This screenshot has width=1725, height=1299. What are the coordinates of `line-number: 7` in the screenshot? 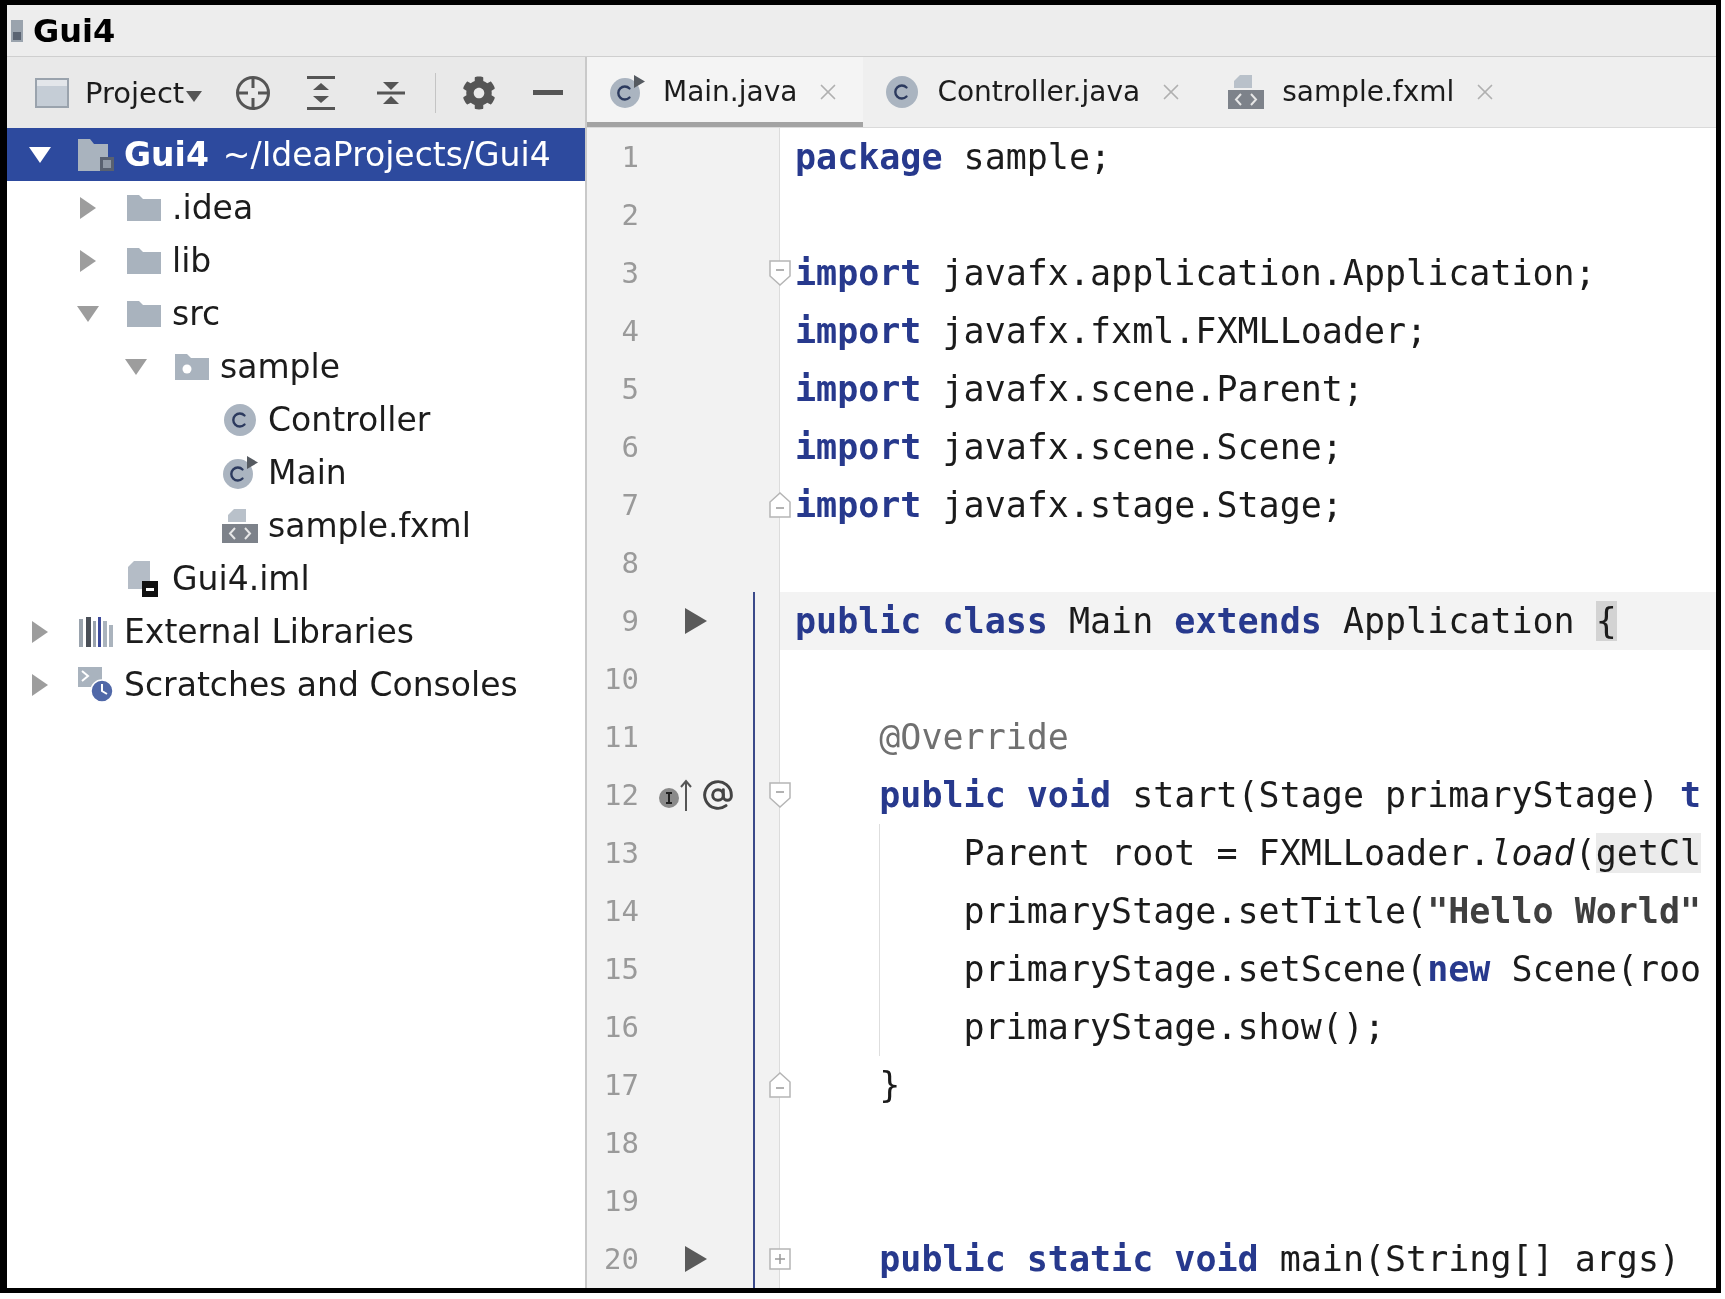 It's located at (630, 505).